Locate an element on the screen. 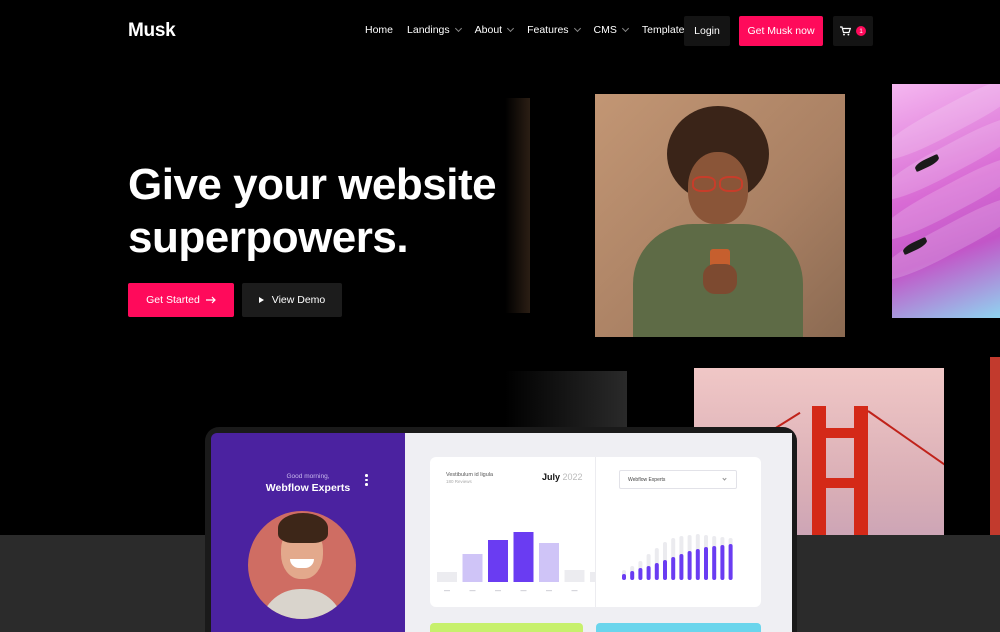 The height and width of the screenshot is (632, 1000). brand-logo: Musk is located at coordinates (152, 31).